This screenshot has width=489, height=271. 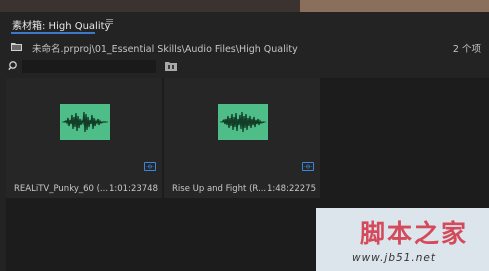 I want to click on window-top-strip, so click(x=244, y=6).